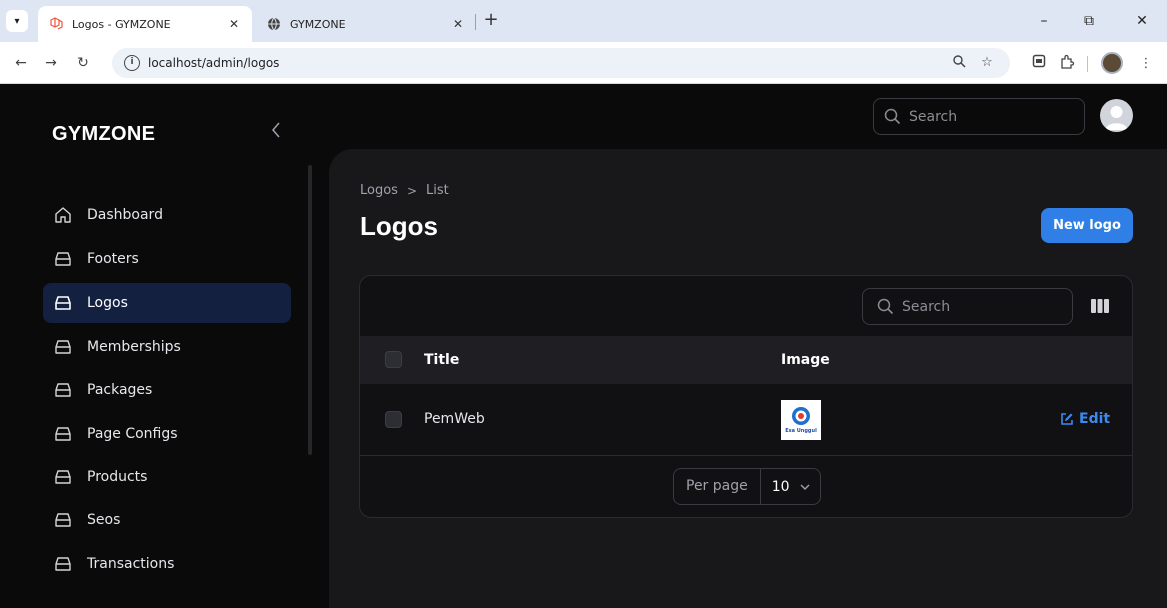 This screenshot has height=608, width=1167. What do you see at coordinates (404, 190) in the screenshot?
I see `breadcrumb: Logos > List` at bounding box center [404, 190].